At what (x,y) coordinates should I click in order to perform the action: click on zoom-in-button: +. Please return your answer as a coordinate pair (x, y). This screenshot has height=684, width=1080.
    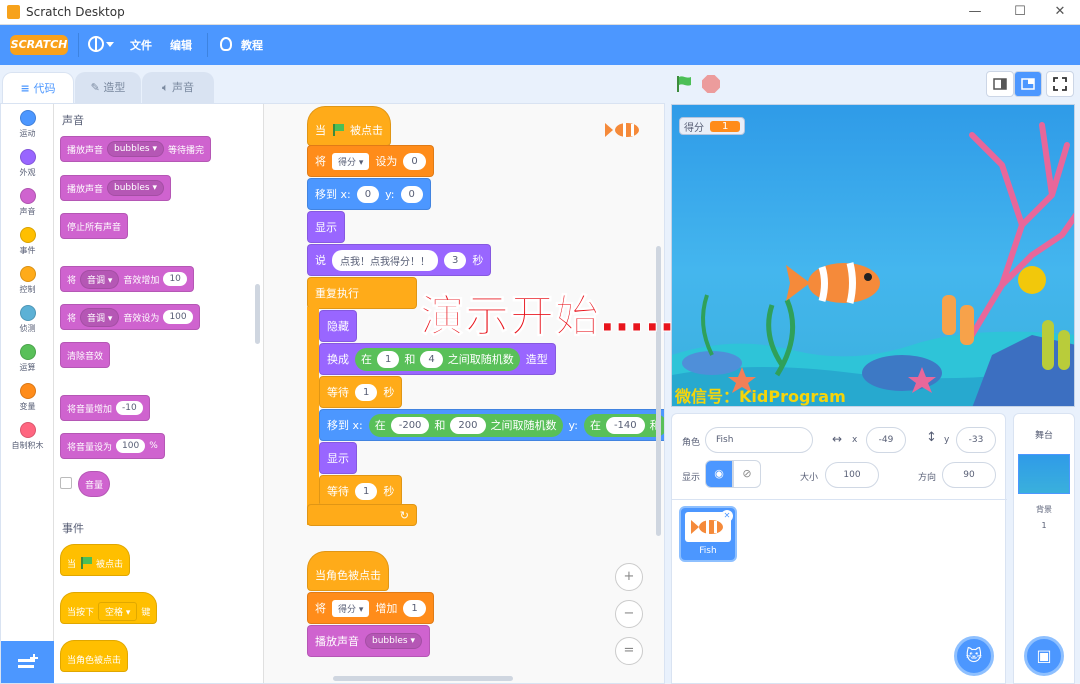
    Looking at the image, I should click on (629, 577).